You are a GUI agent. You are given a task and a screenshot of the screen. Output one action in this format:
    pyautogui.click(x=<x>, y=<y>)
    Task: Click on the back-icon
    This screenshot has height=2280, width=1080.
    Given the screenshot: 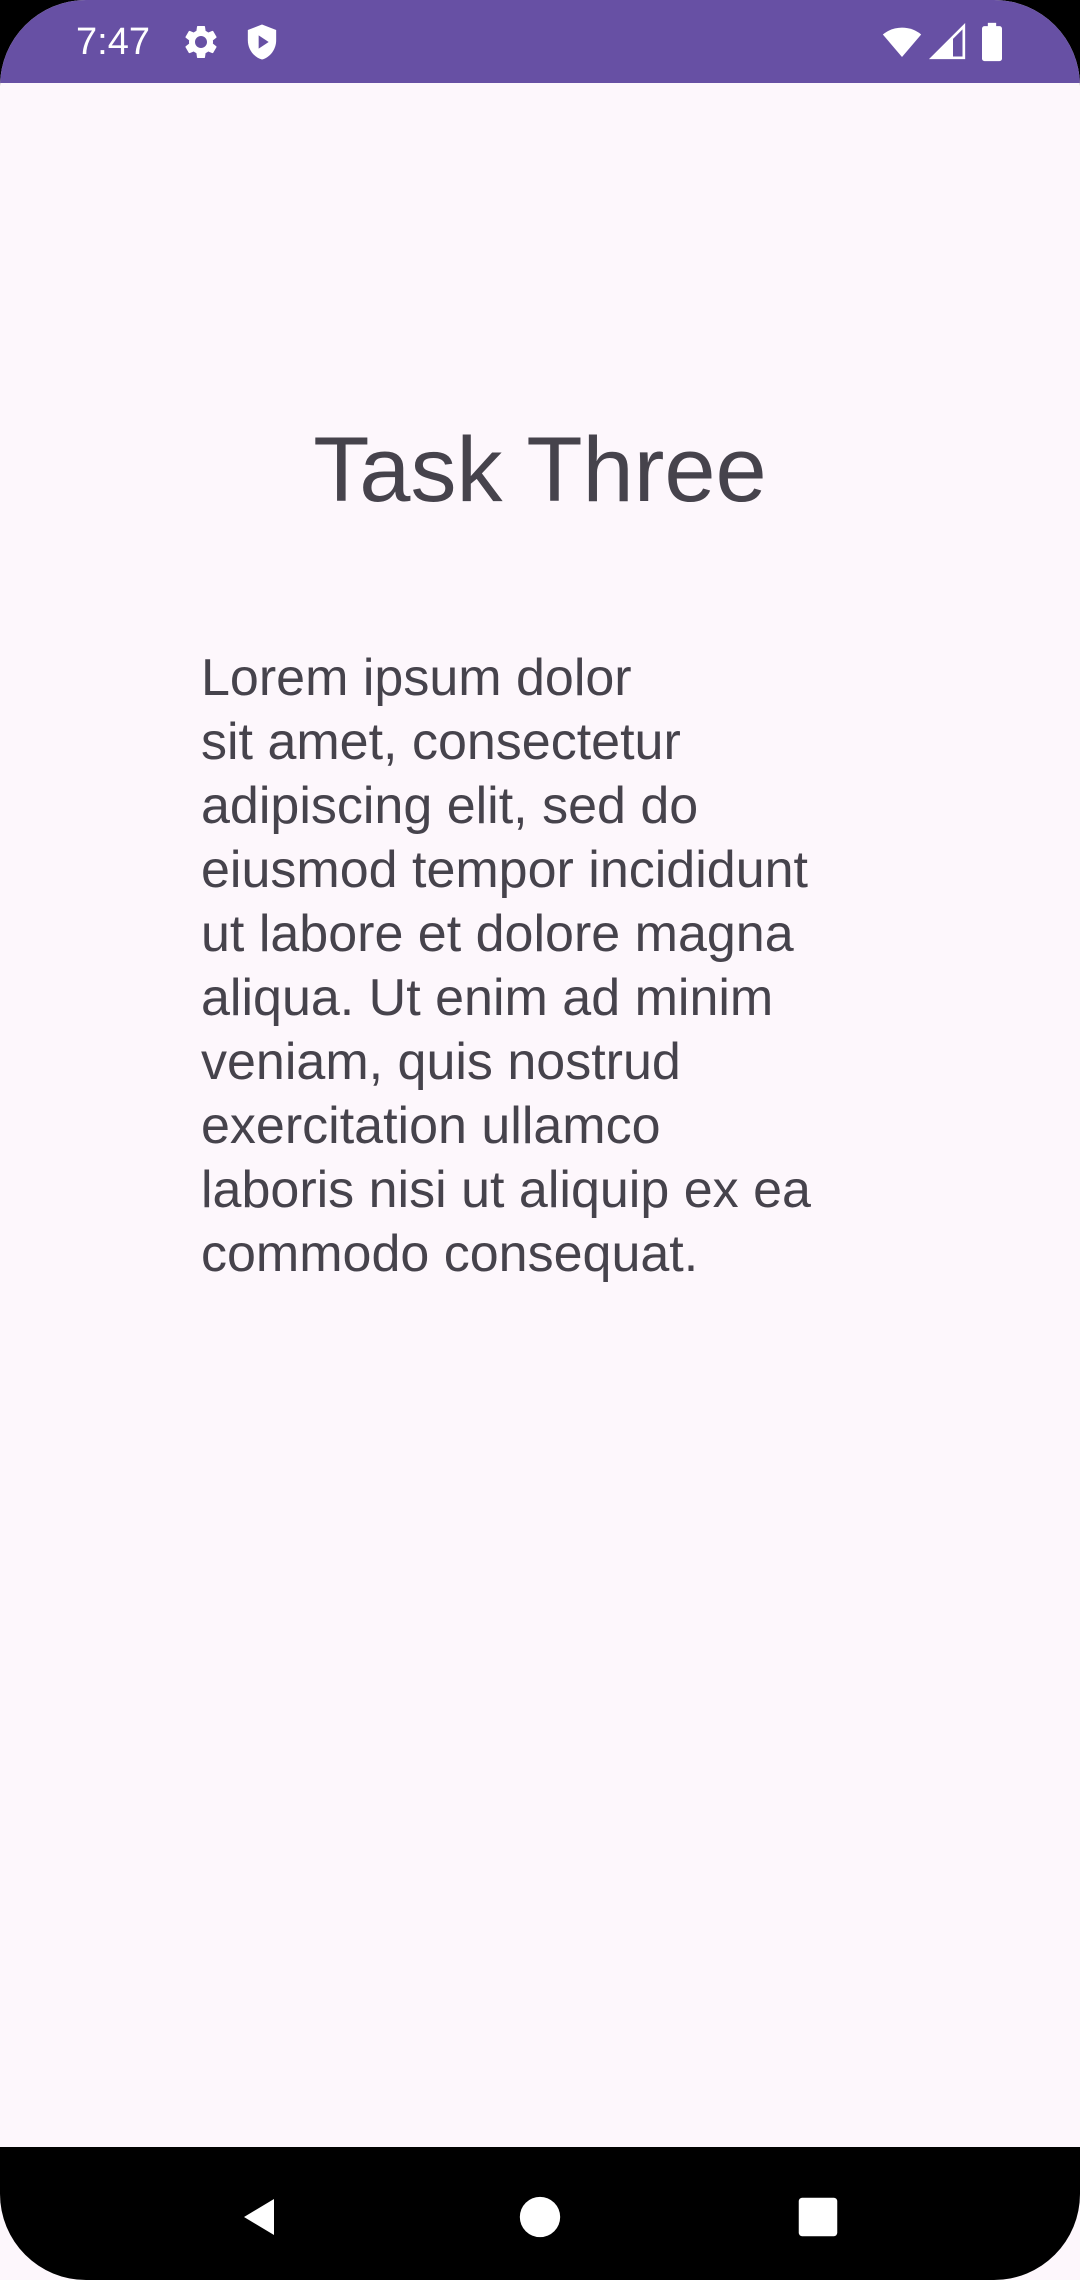 What is the action you would take?
    pyautogui.click(x=260, y=2217)
    